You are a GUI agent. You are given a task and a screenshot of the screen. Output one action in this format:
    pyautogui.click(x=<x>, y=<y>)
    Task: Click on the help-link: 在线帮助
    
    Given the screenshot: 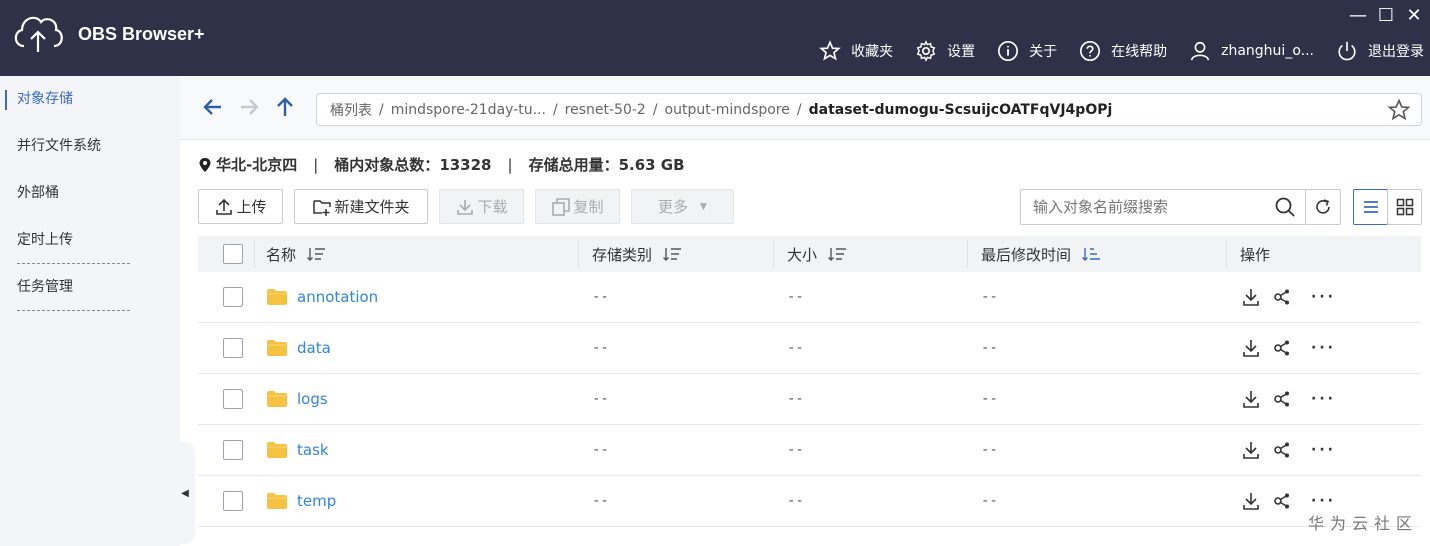 What is the action you would take?
    pyautogui.click(x=1123, y=51)
    